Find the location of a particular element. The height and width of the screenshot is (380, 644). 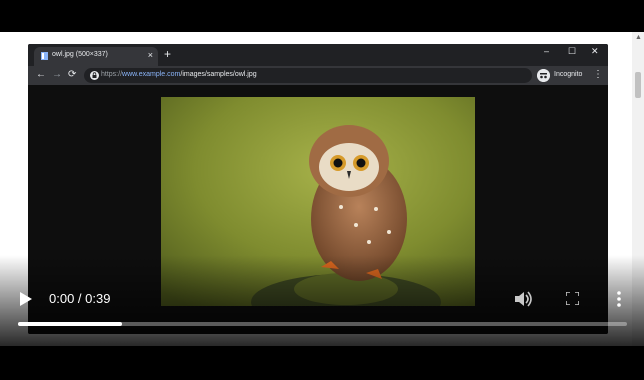

progress-fill is located at coordinates (70, 324).